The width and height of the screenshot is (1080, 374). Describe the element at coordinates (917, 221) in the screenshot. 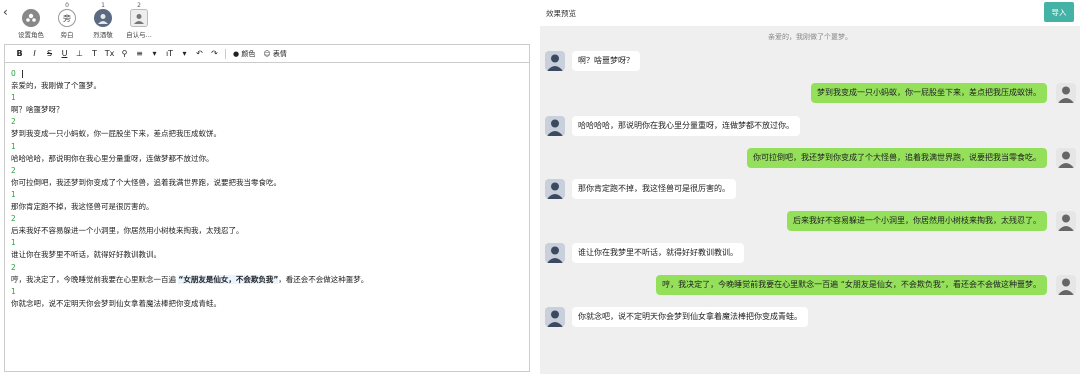

I see `chat-bubble: 后来我好不容易躲进一个小洞里，你居然用小树枝来掏我，太残忍了。` at that location.